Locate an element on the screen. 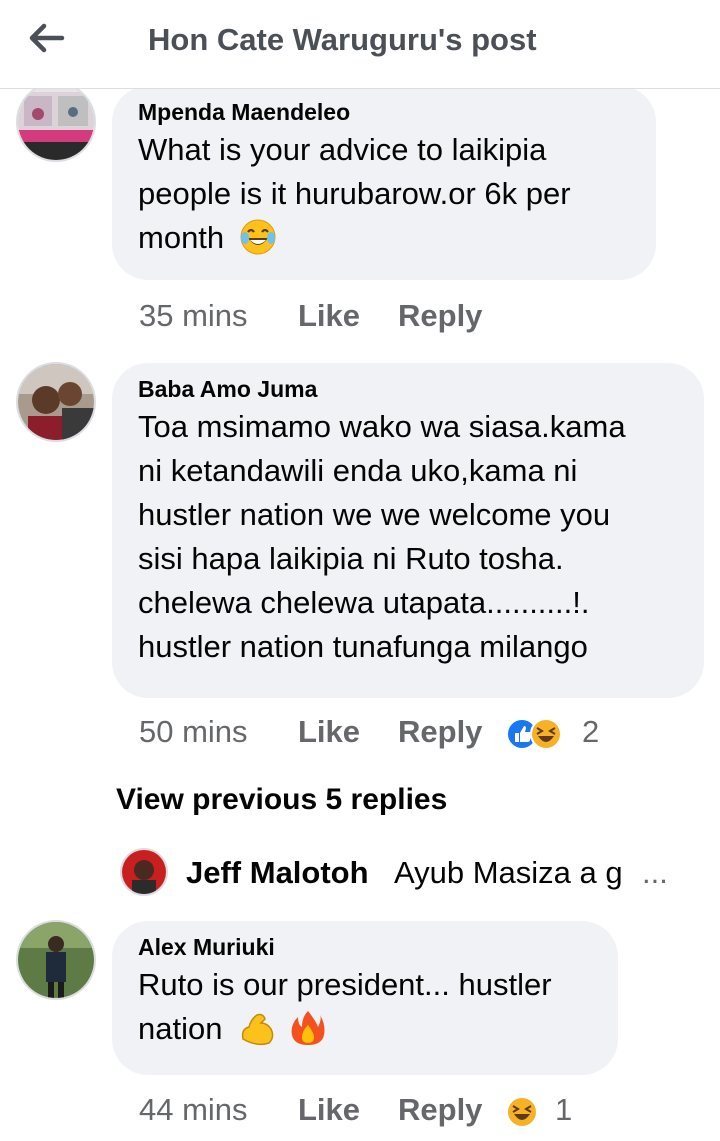 This screenshot has height=1141, width=720. comment-line: month is located at coordinates (384, 238).